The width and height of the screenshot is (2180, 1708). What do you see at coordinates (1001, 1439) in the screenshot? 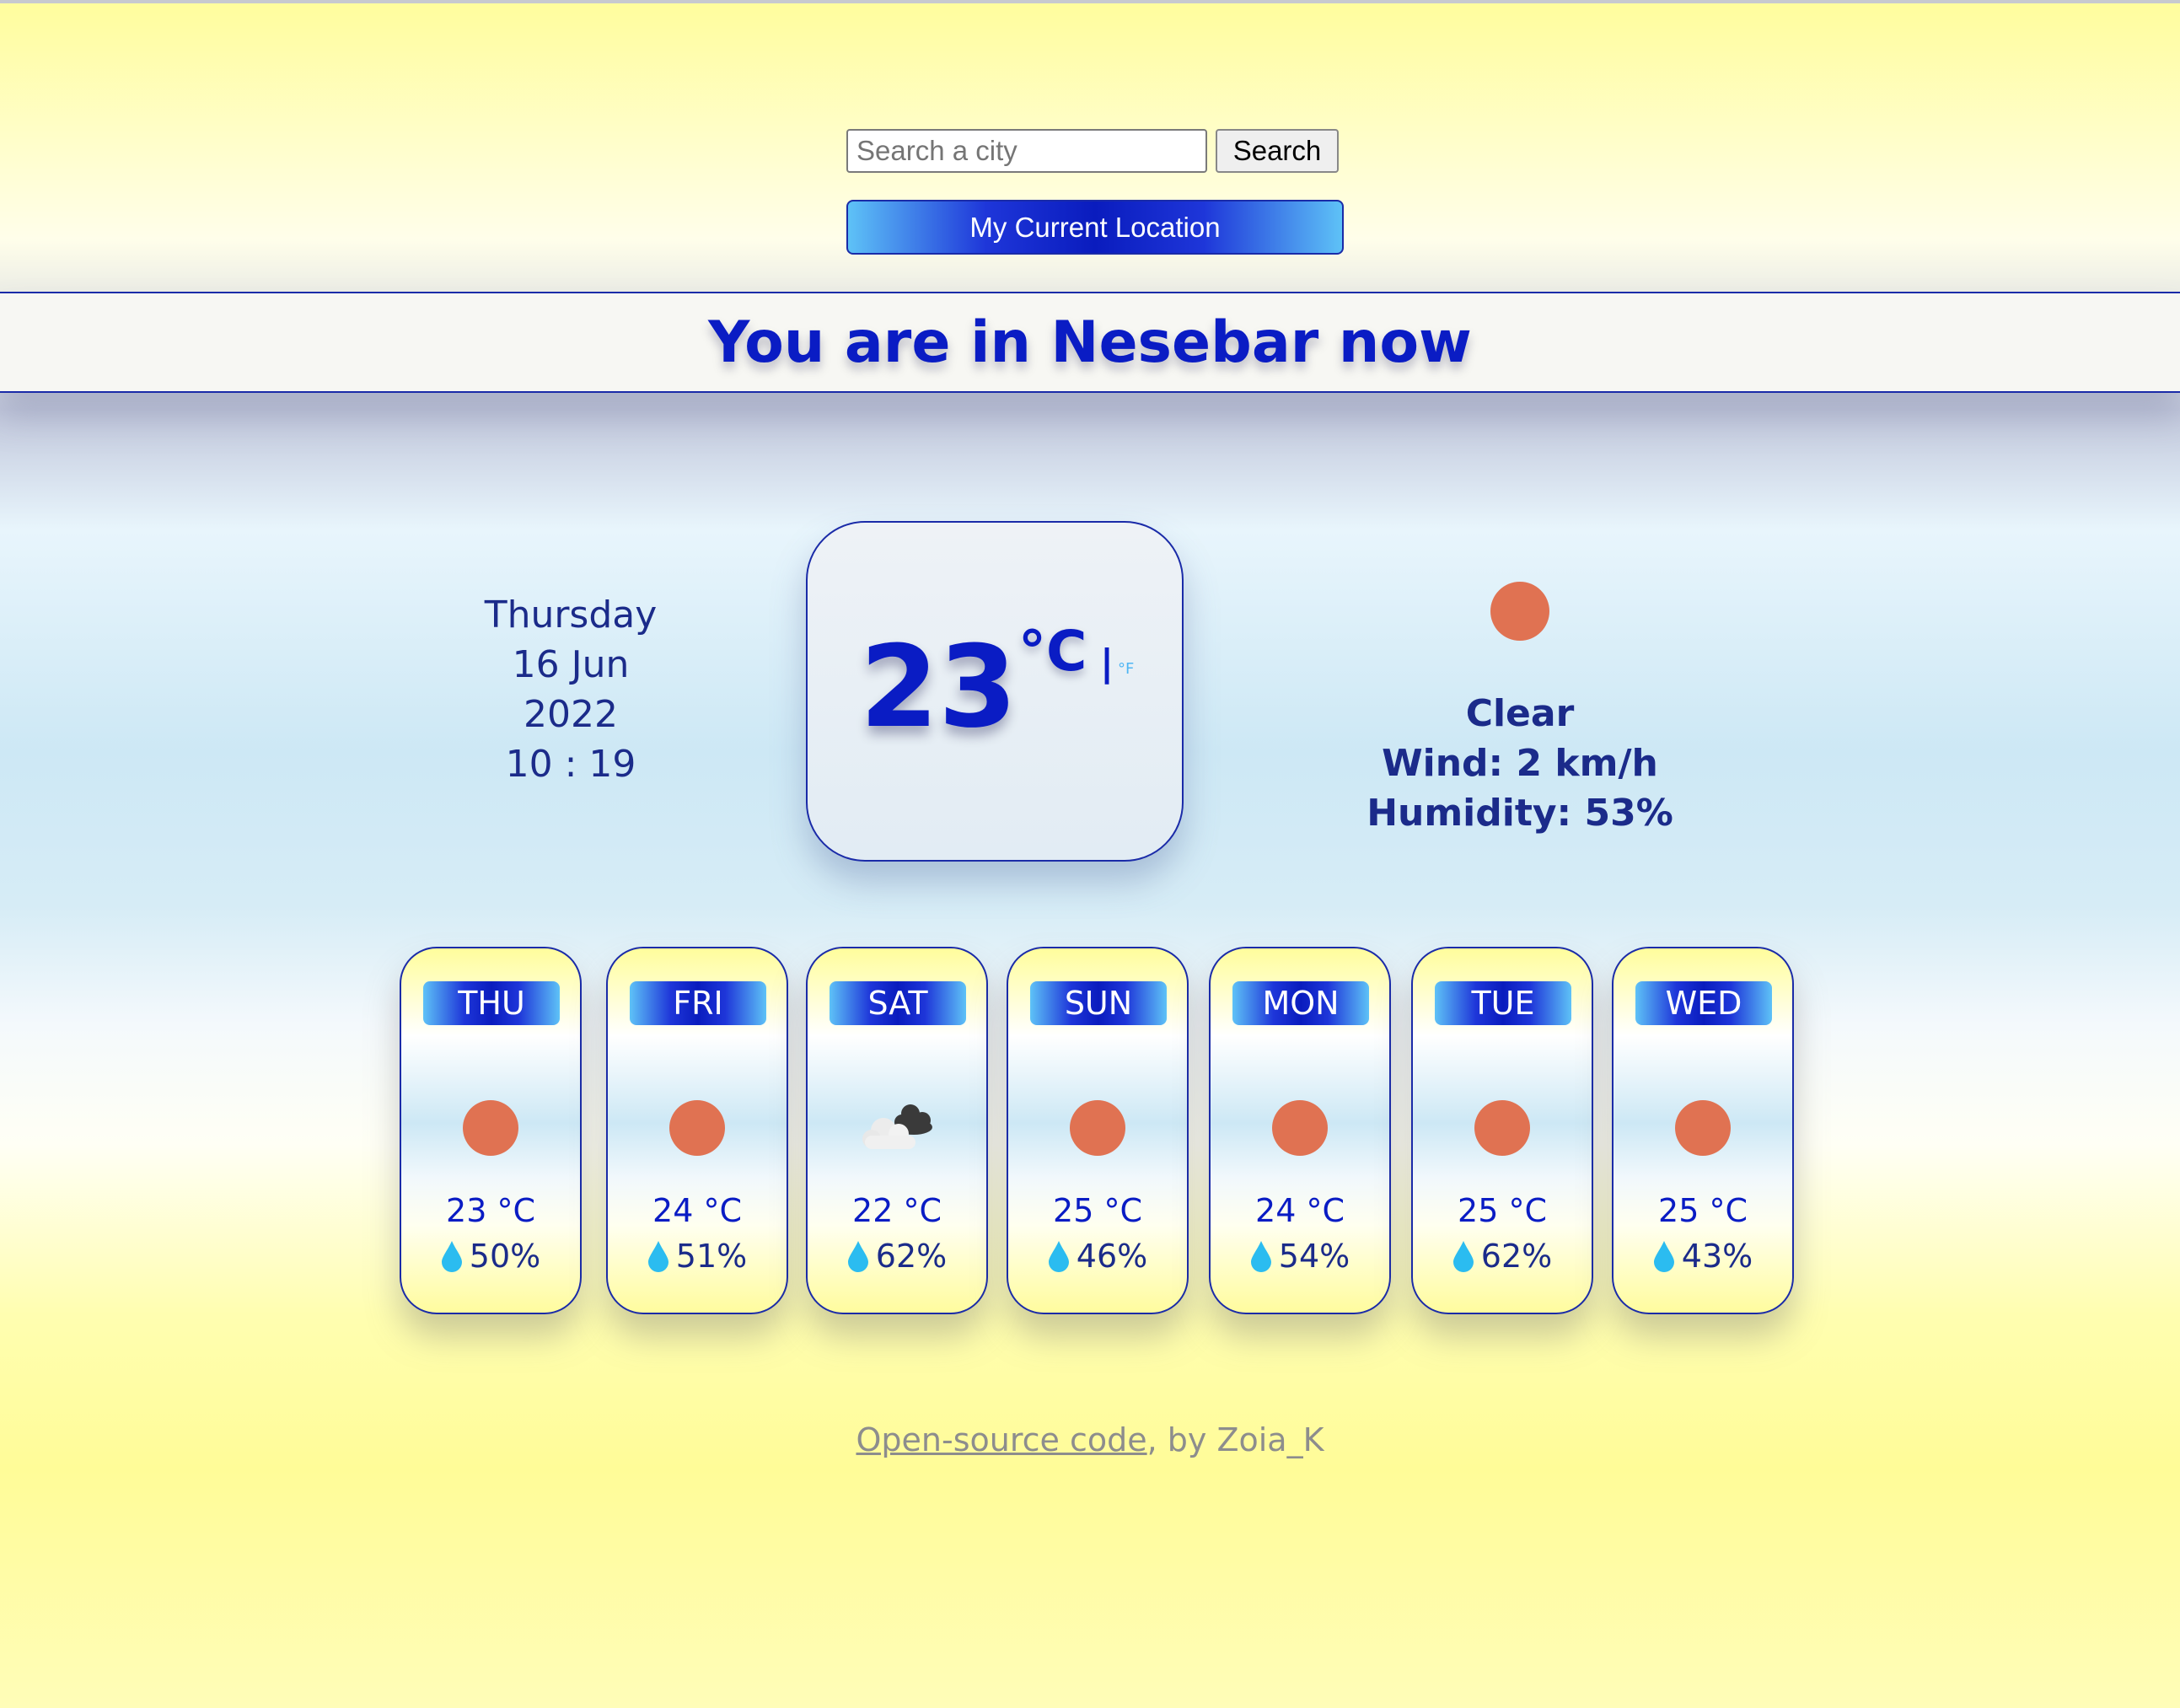
I see `source-code-link: Open-source code` at bounding box center [1001, 1439].